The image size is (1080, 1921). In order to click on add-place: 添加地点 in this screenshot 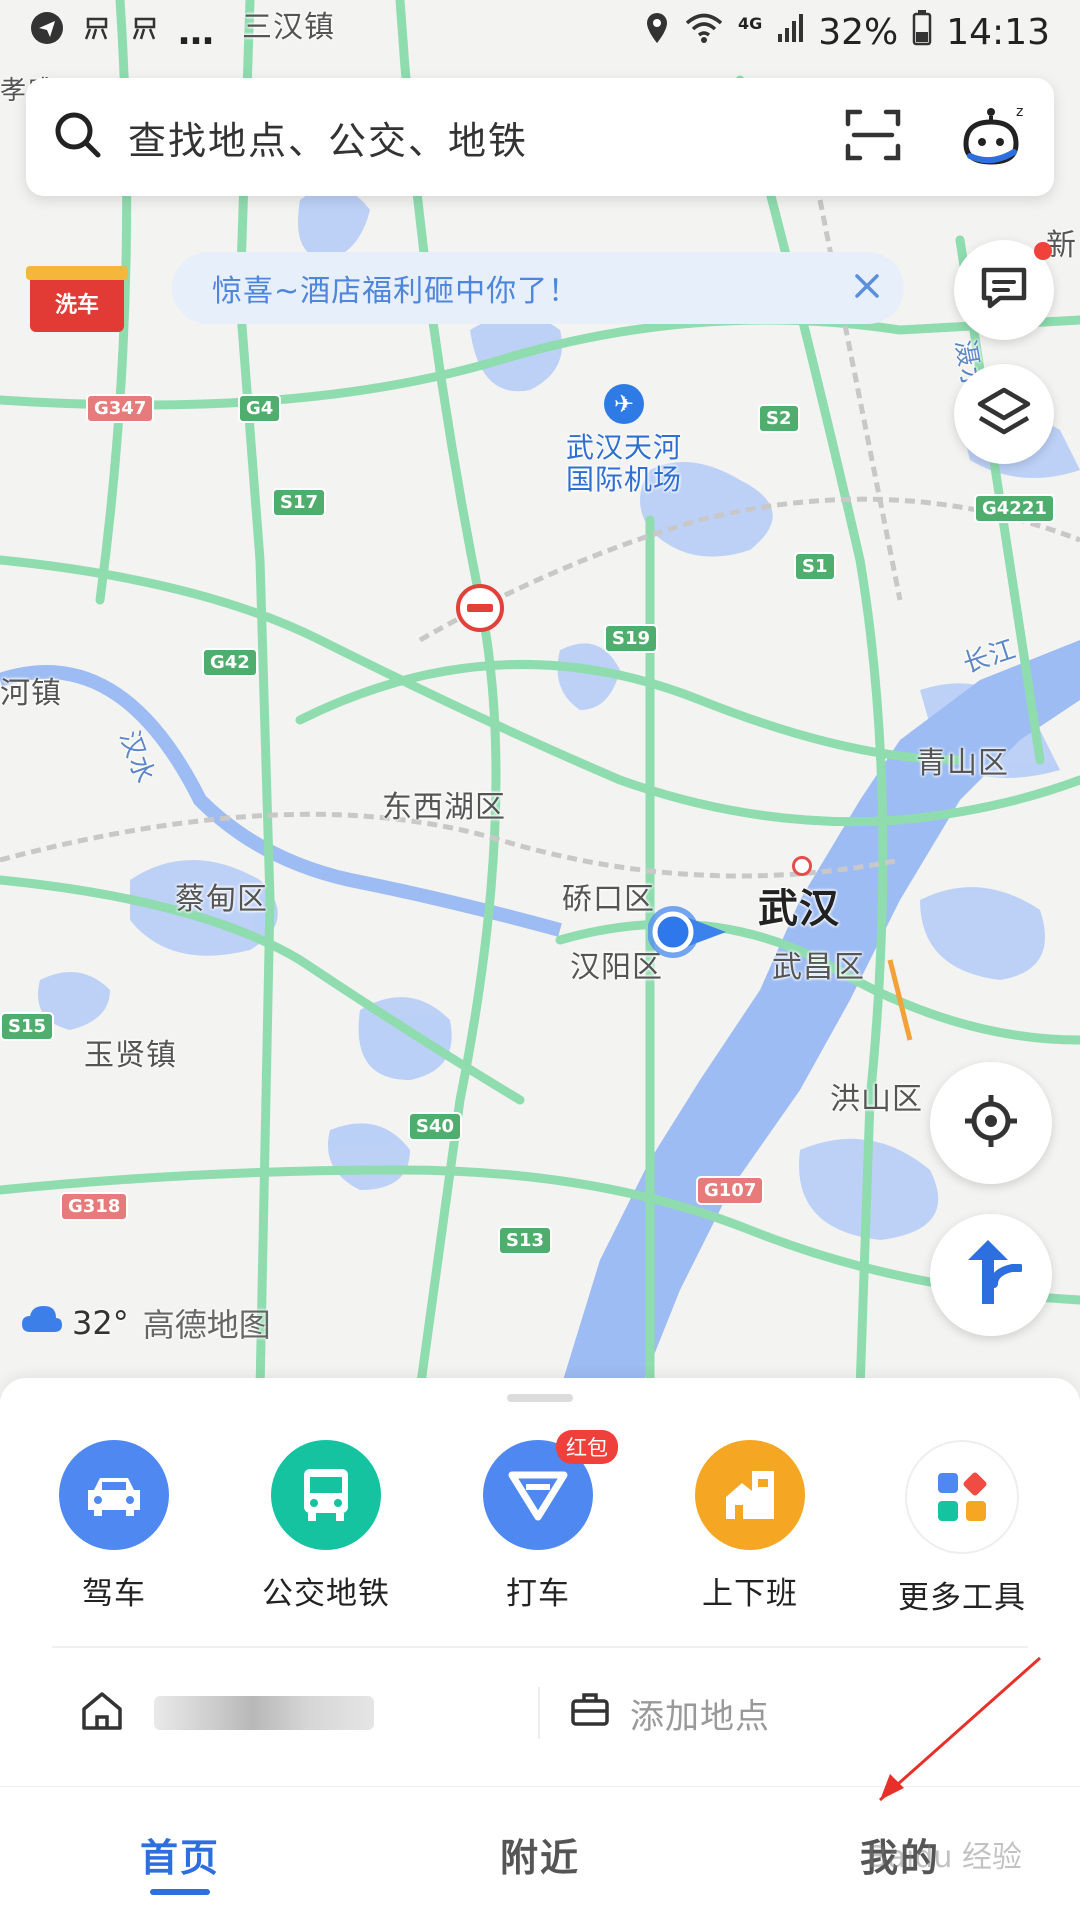, I will do `click(655, 1713)`.